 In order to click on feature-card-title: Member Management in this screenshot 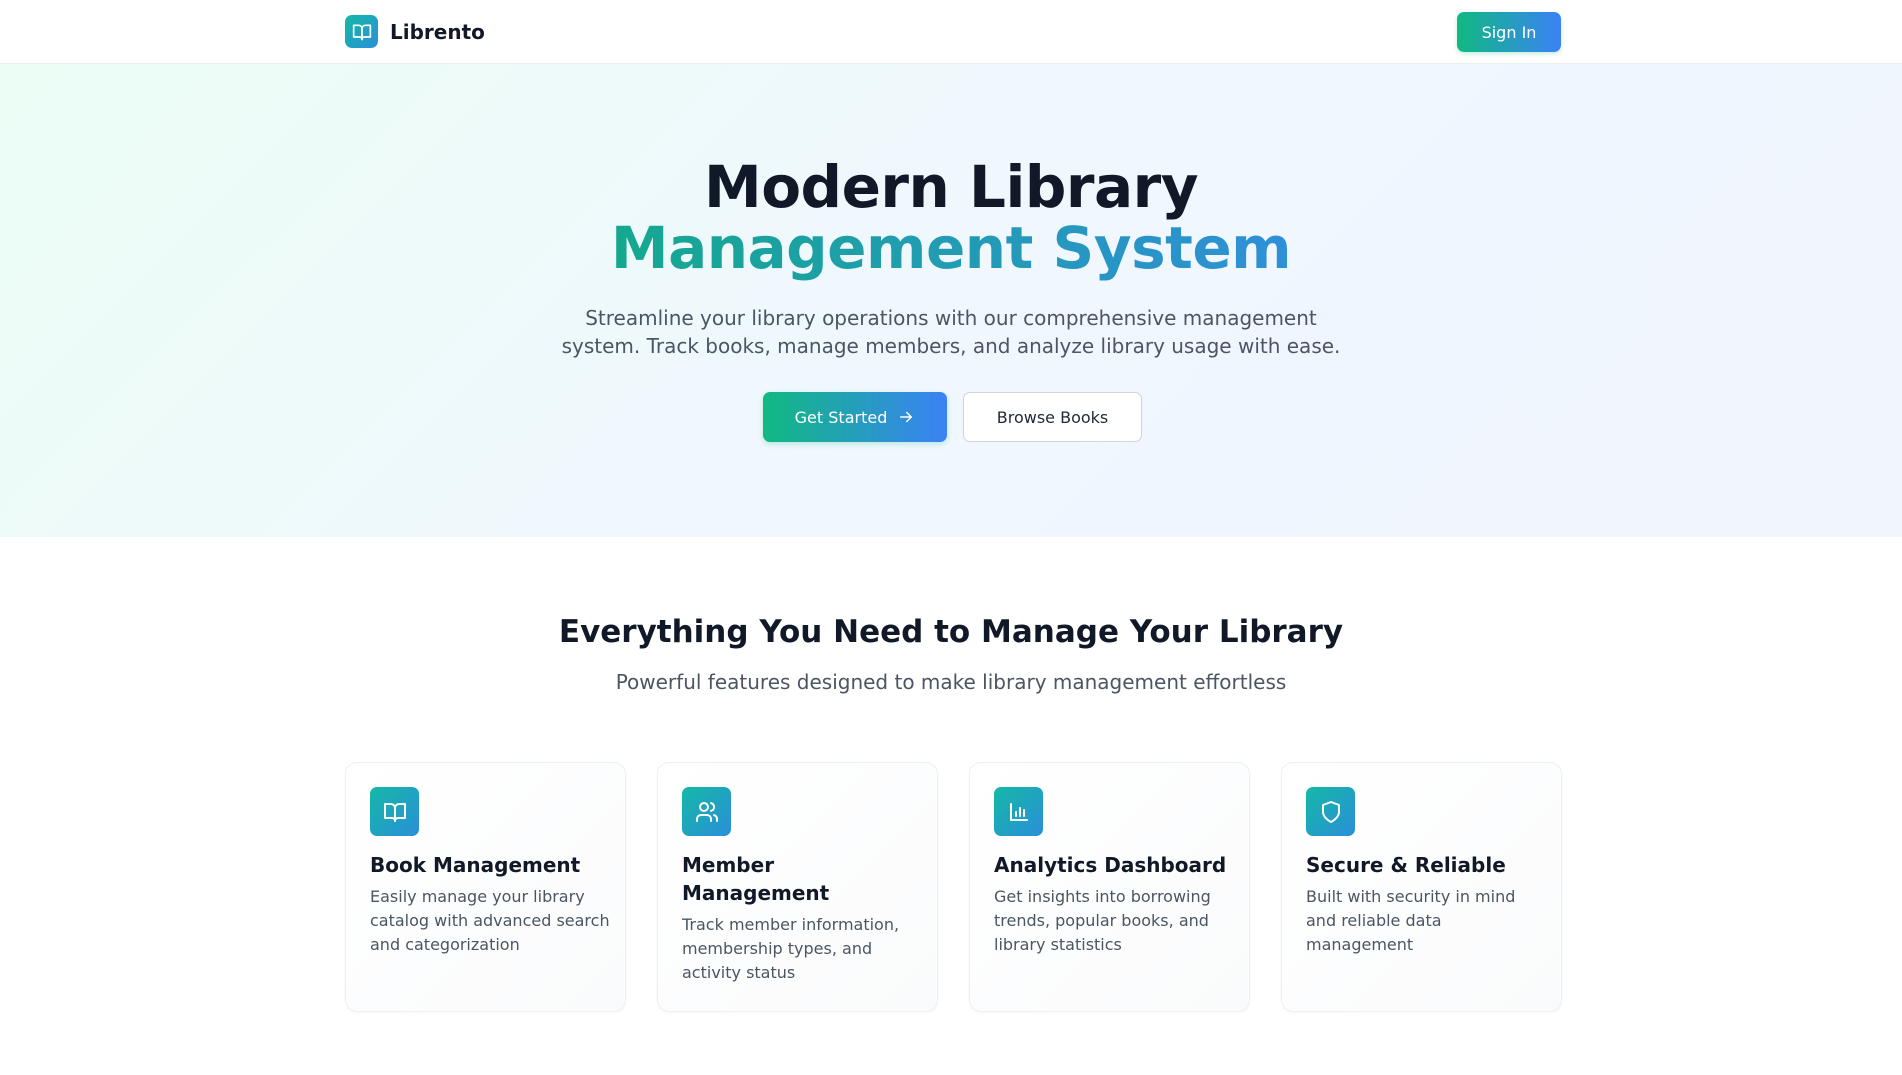, I will do `click(756, 879)`.